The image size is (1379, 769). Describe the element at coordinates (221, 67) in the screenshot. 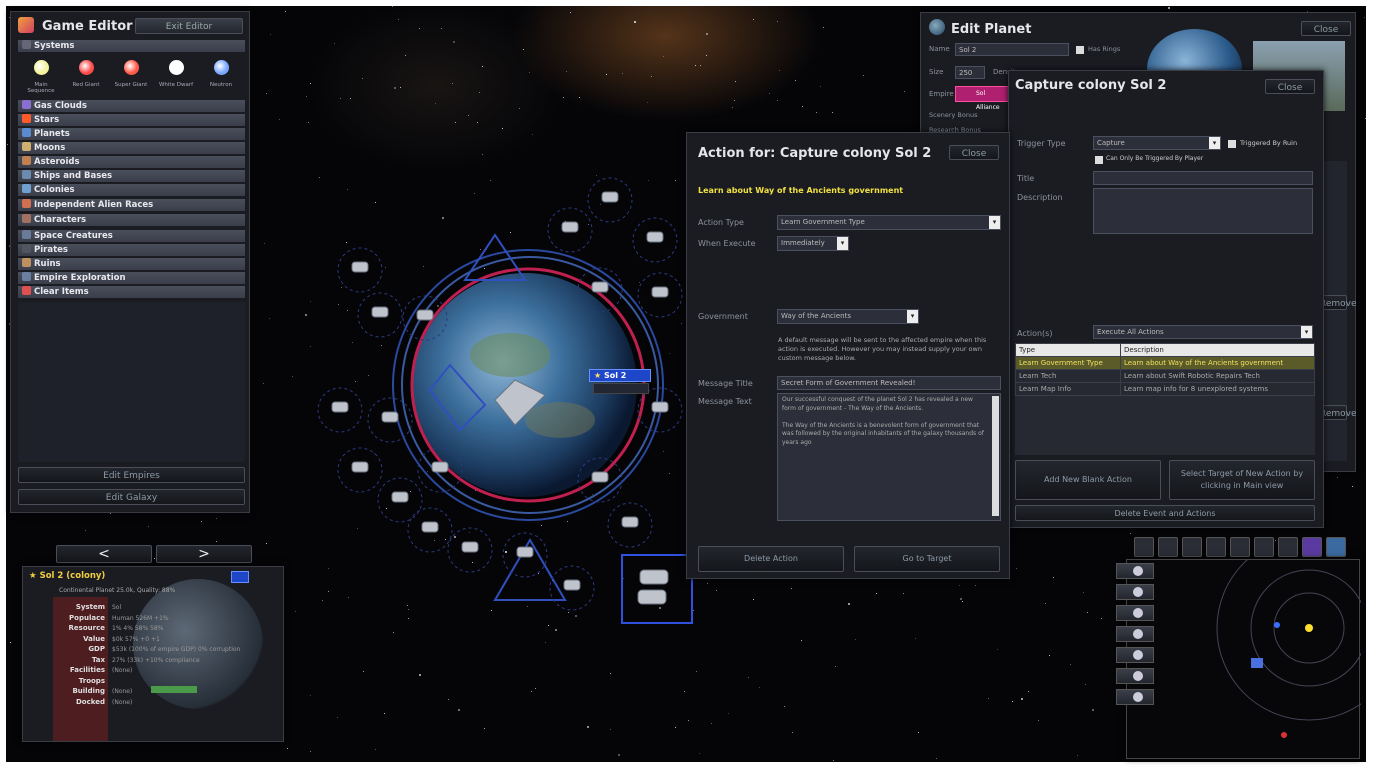

I see `system-type-4-icon` at that location.